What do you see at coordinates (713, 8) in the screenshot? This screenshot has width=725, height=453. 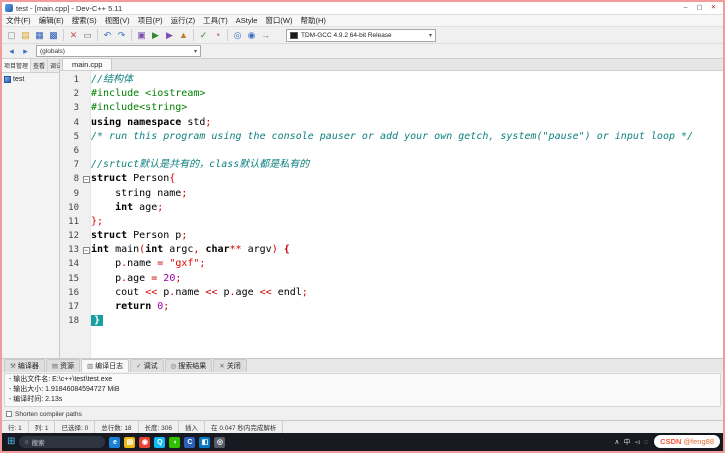 I see `close-button: ✕` at bounding box center [713, 8].